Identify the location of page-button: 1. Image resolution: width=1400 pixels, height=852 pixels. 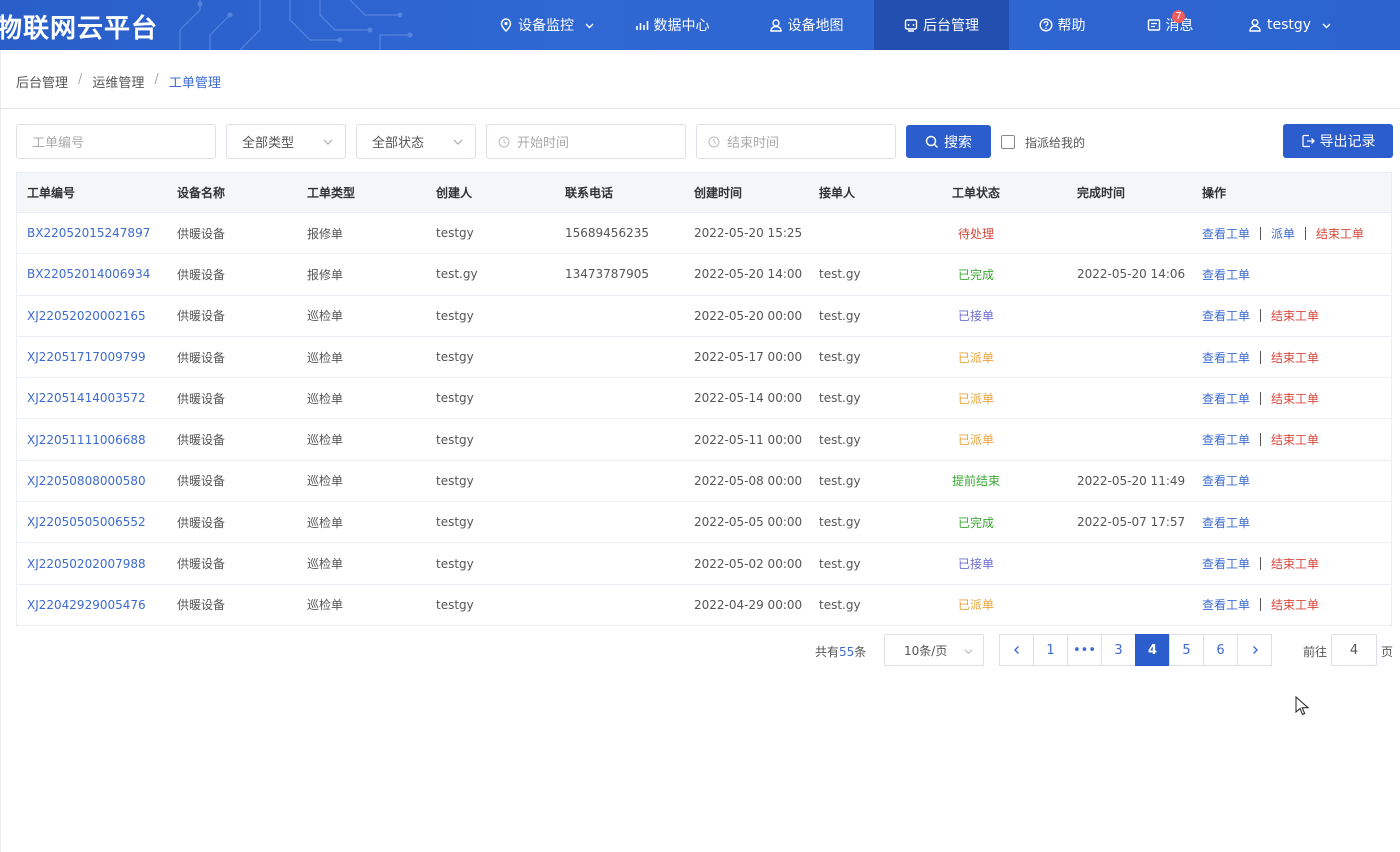
(1050, 650).